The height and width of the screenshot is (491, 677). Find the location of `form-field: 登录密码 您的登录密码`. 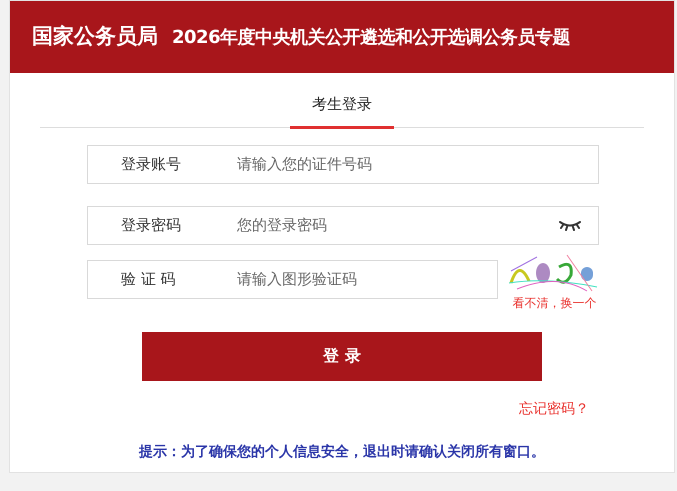

form-field: 登录密码 您的登录密码 is located at coordinates (343, 225).